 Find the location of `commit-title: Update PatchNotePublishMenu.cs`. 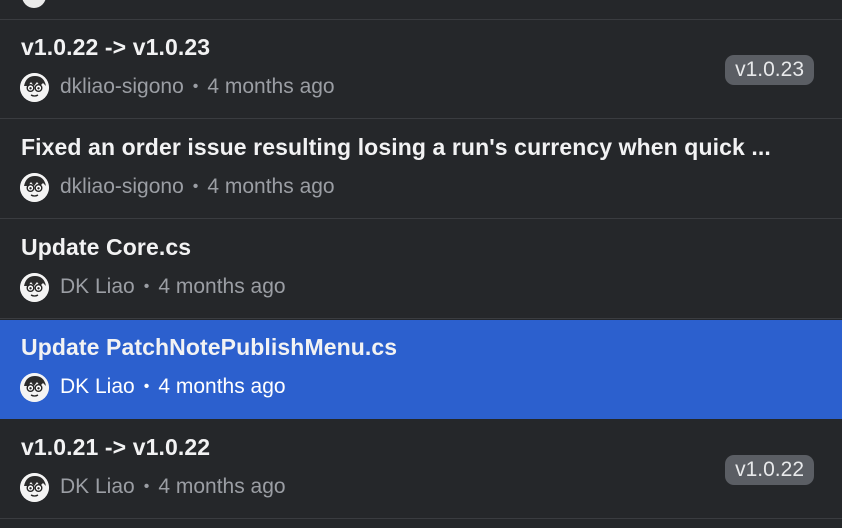

commit-title: Update PatchNotePublishMenu.cs is located at coordinates (209, 347).